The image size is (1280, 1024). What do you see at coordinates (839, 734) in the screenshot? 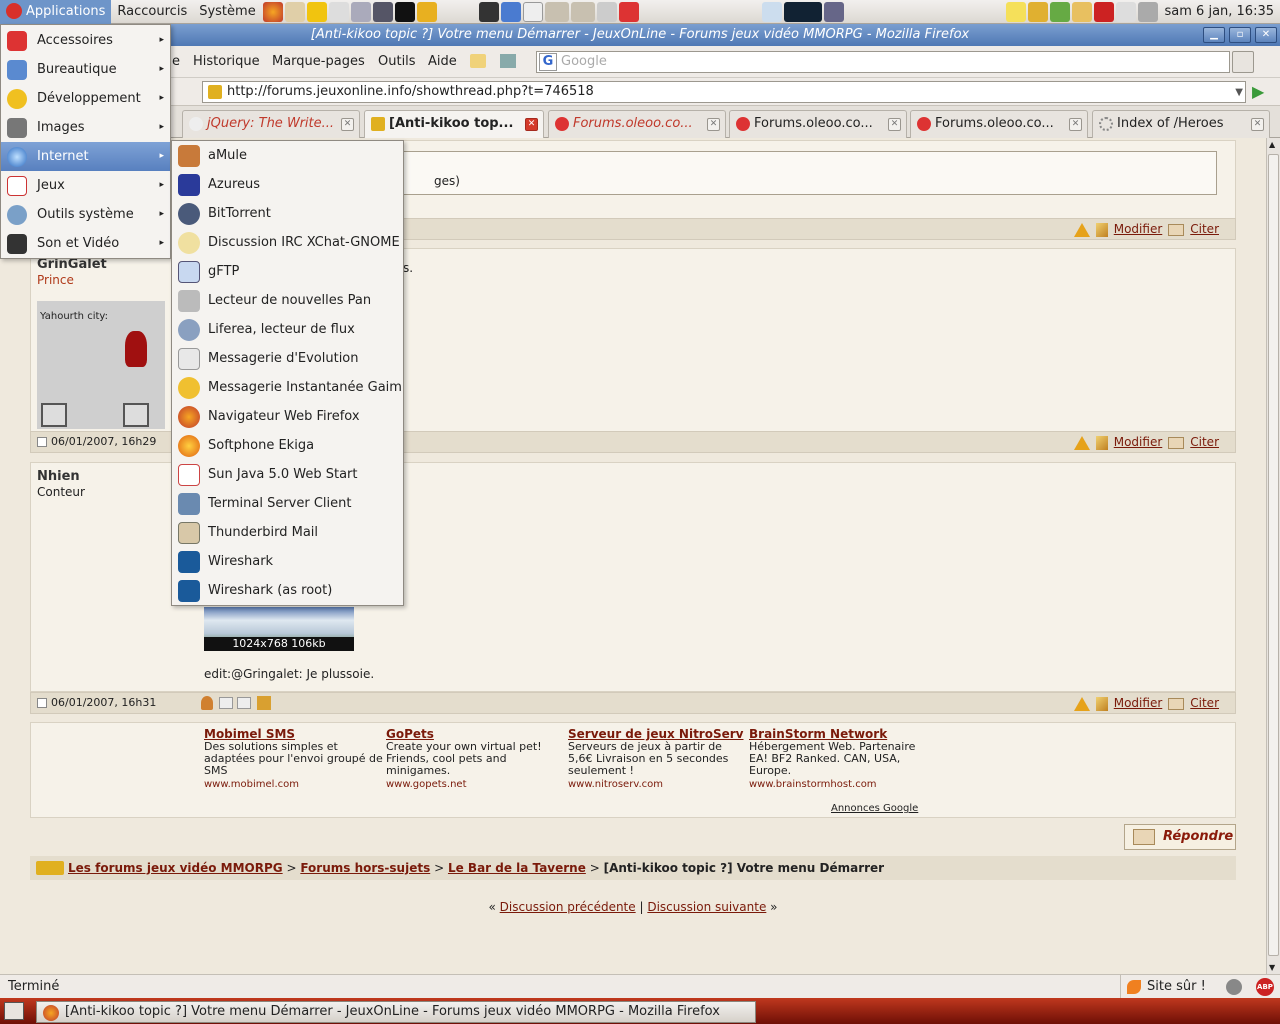
I see `ad-title: BrainStorm Network` at bounding box center [839, 734].